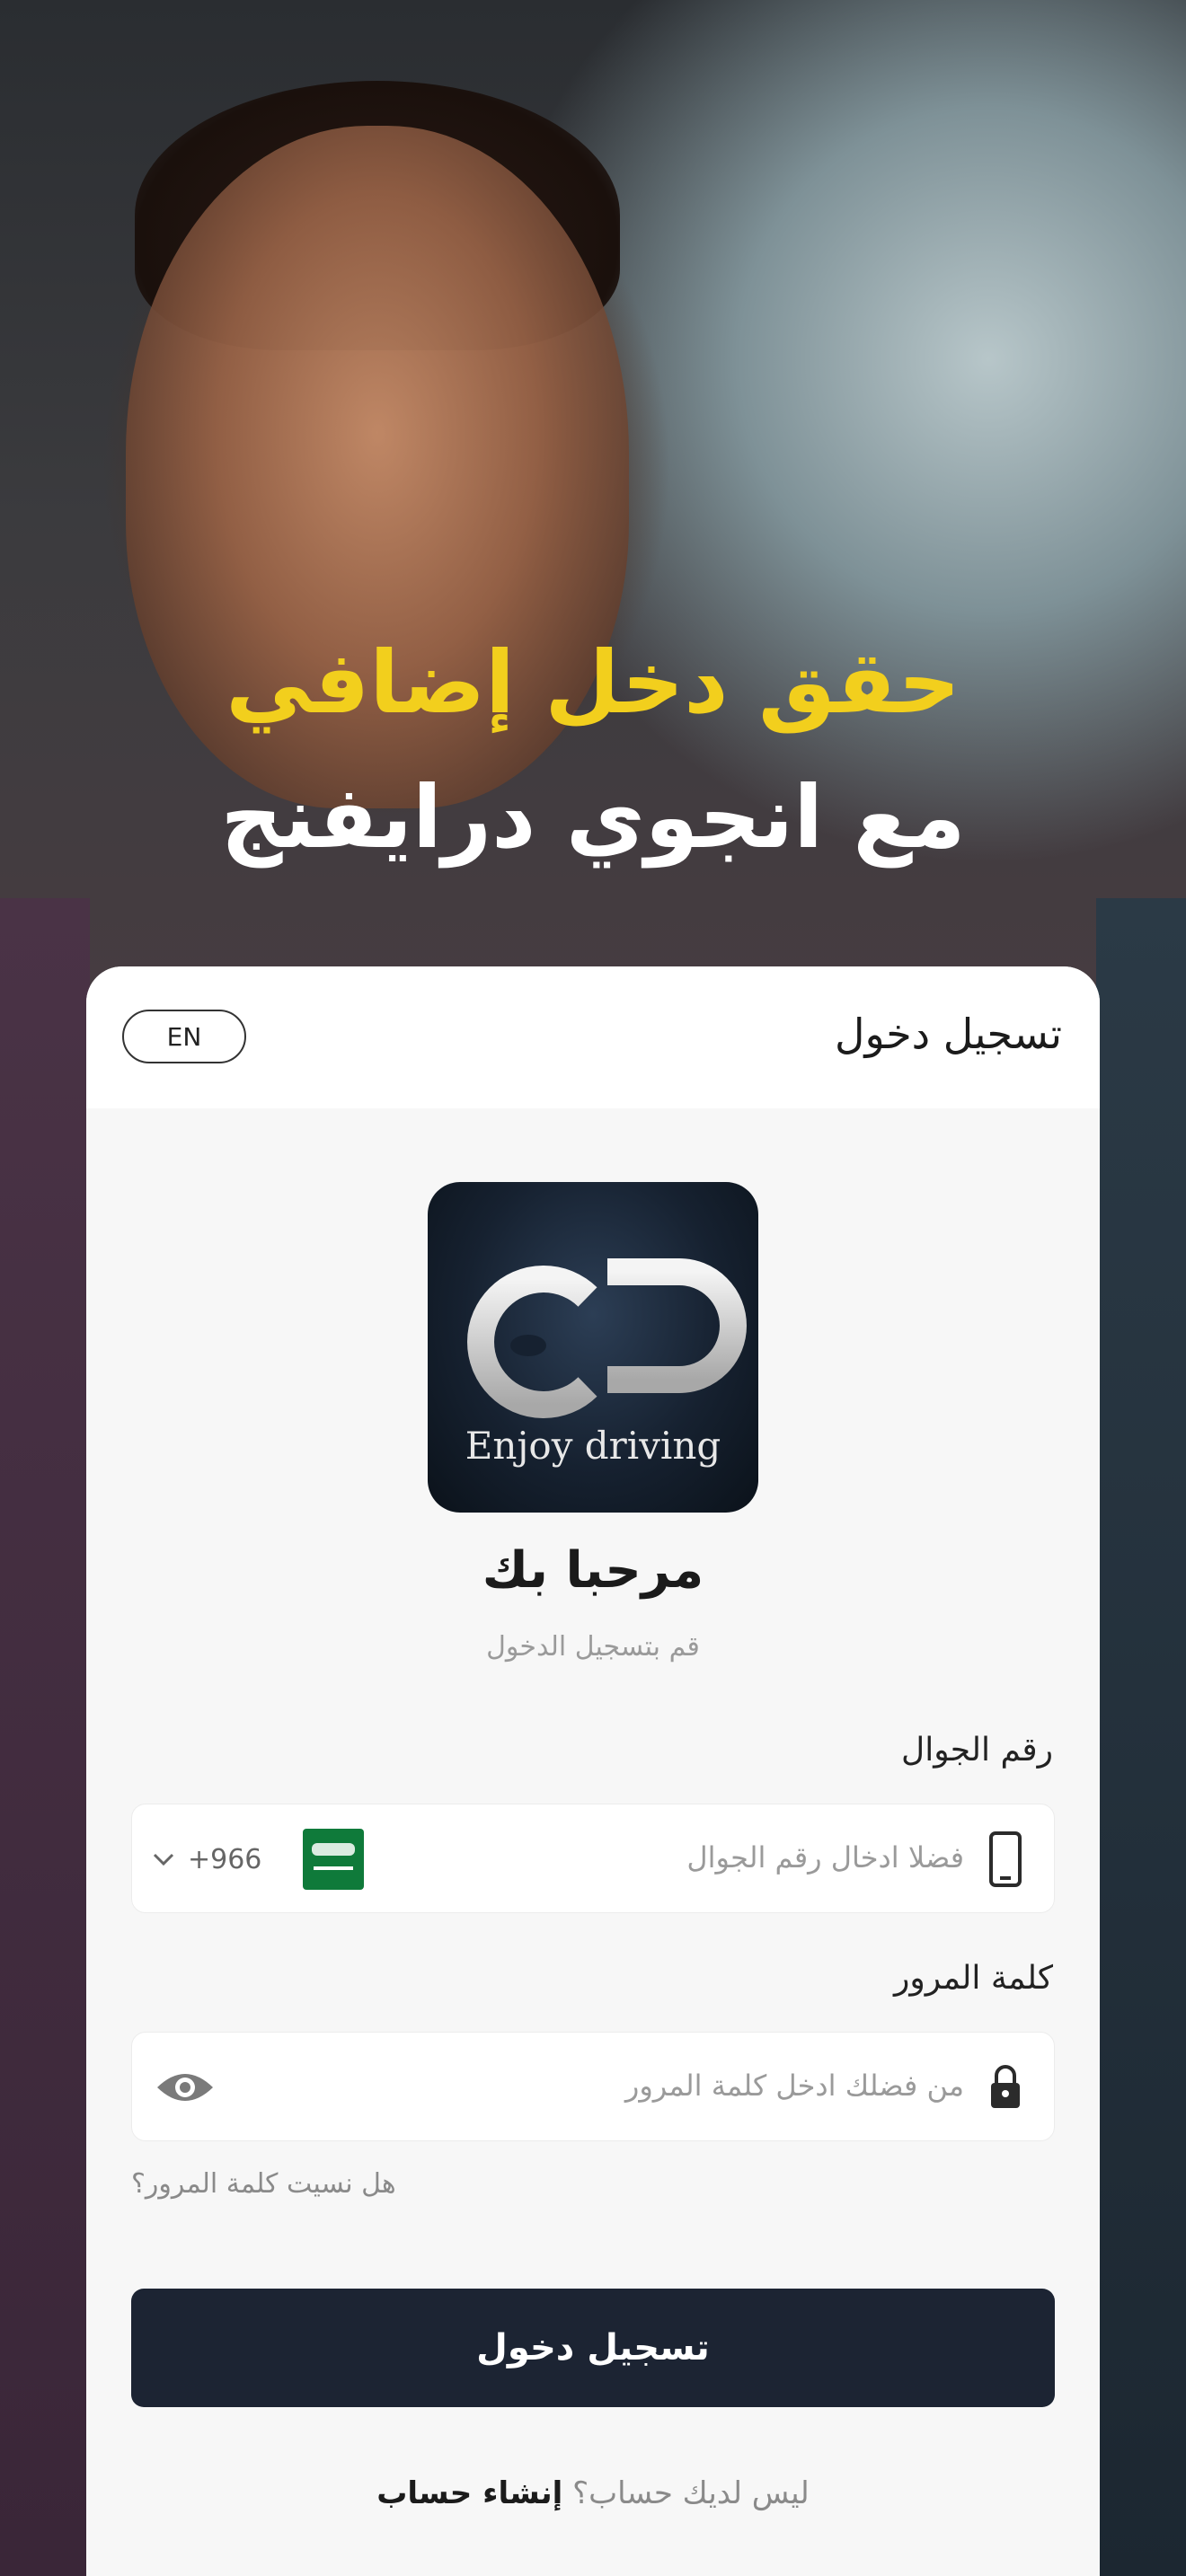  Describe the element at coordinates (593, 2348) in the screenshot. I see `login-button: تسجيل دخول` at that location.